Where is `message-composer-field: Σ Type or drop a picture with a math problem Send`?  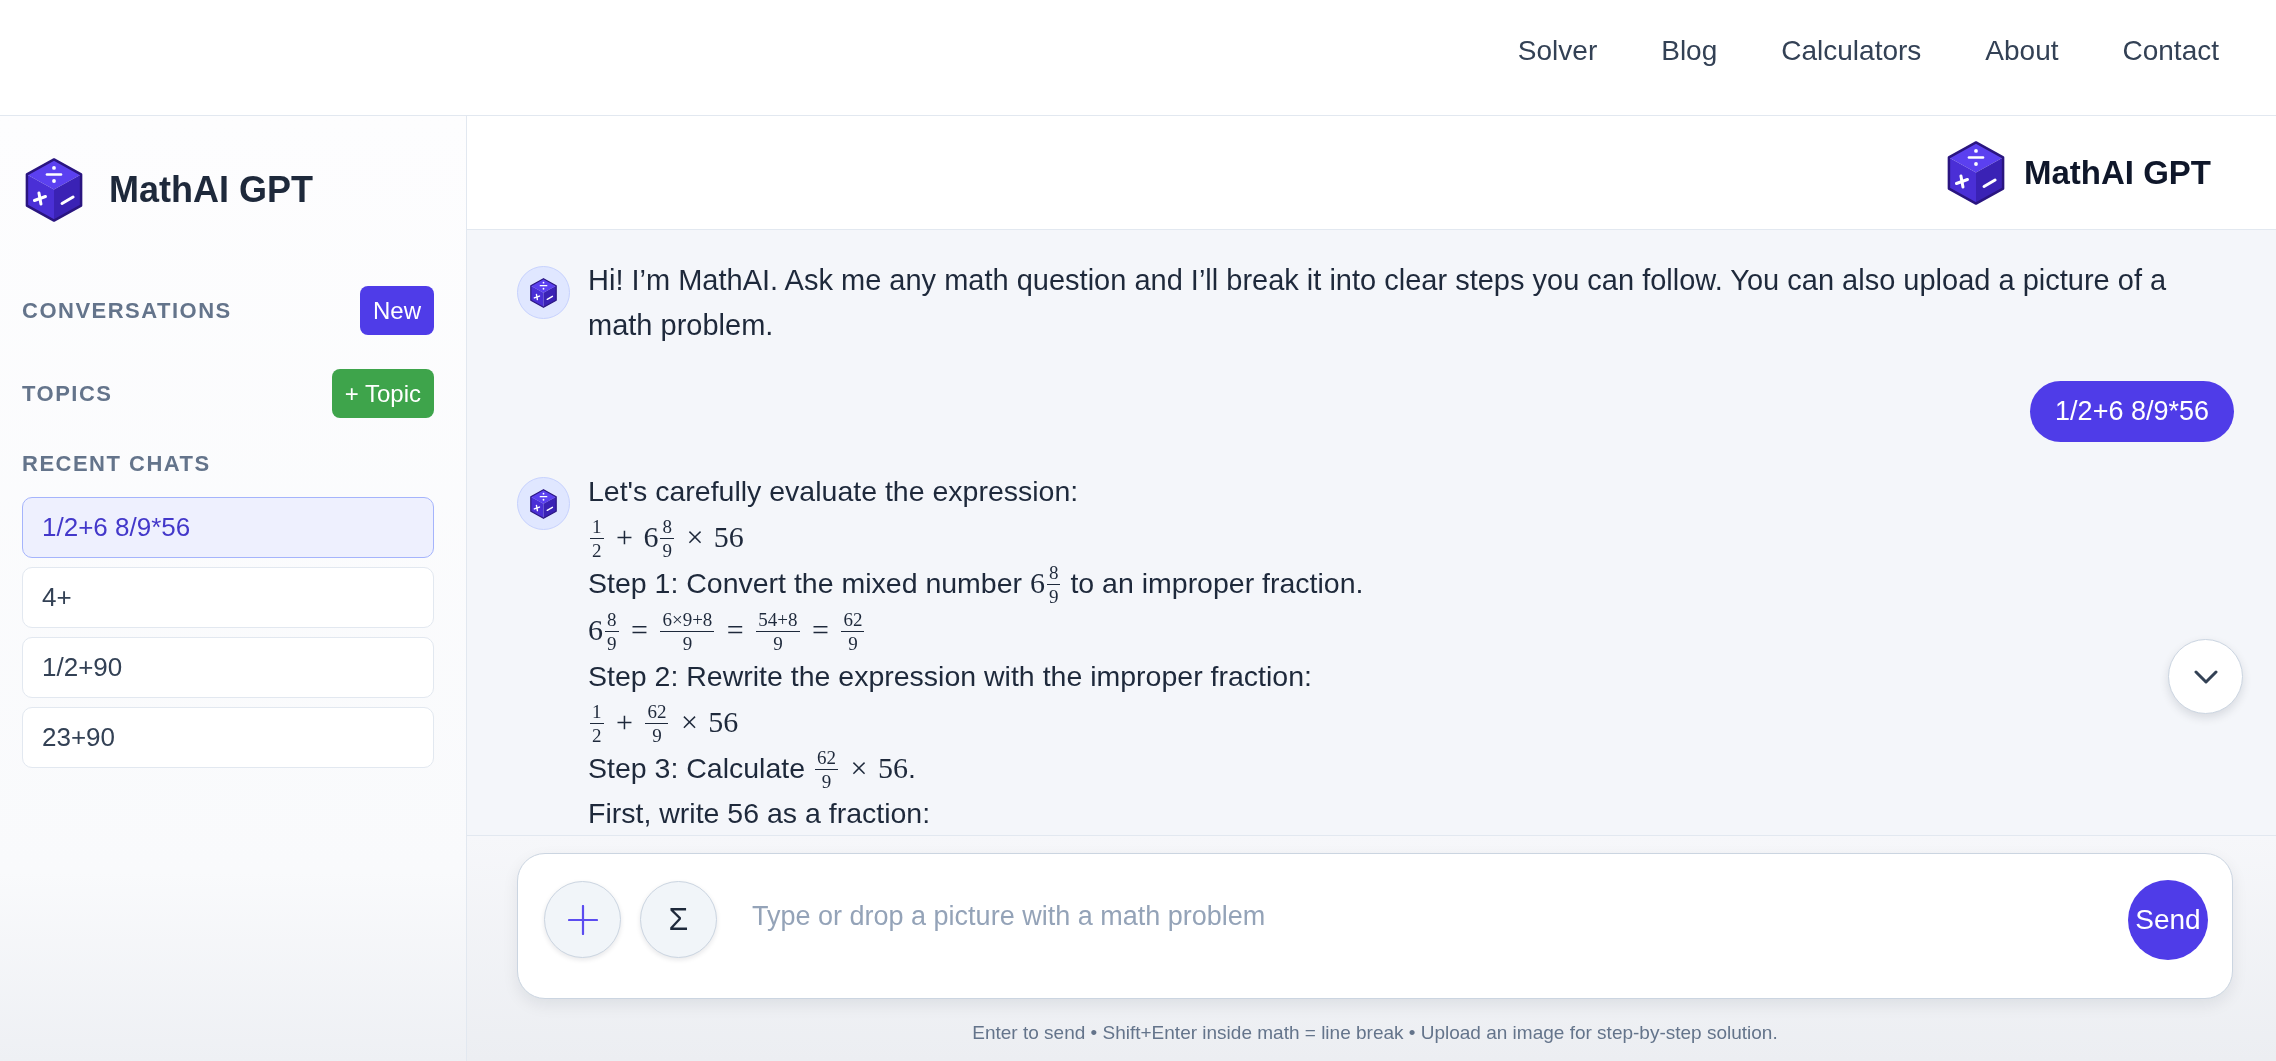 message-composer-field: Σ Type or drop a picture with a math problem Send is located at coordinates (1375, 926).